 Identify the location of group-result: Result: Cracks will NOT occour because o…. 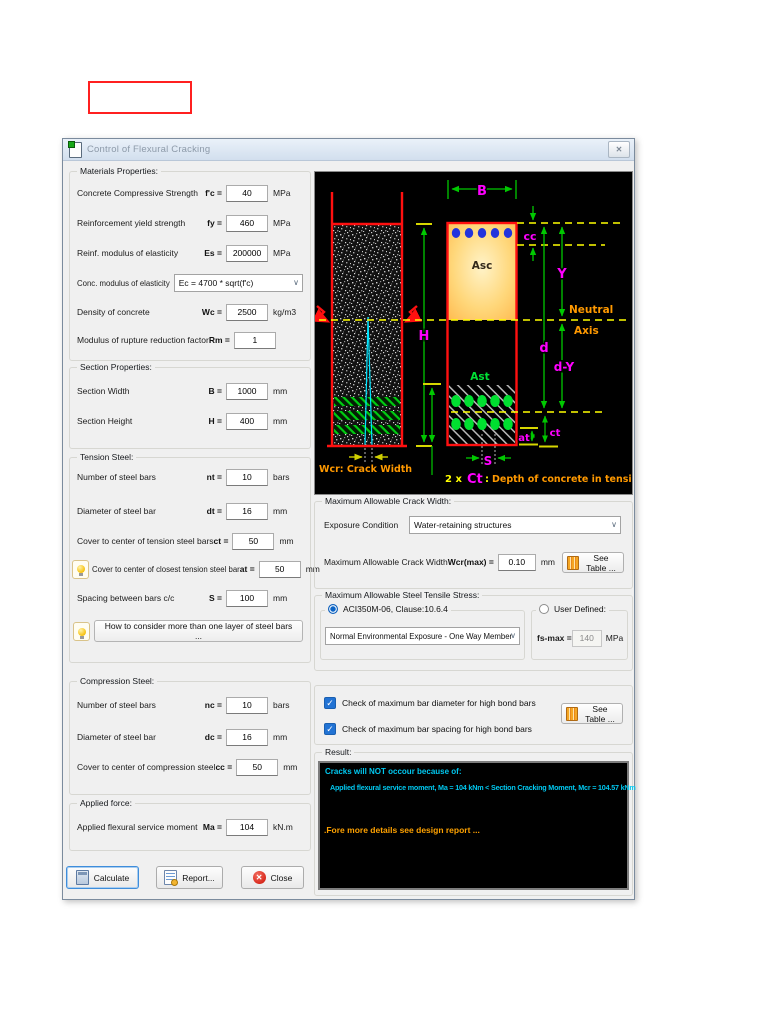
(475, 821).